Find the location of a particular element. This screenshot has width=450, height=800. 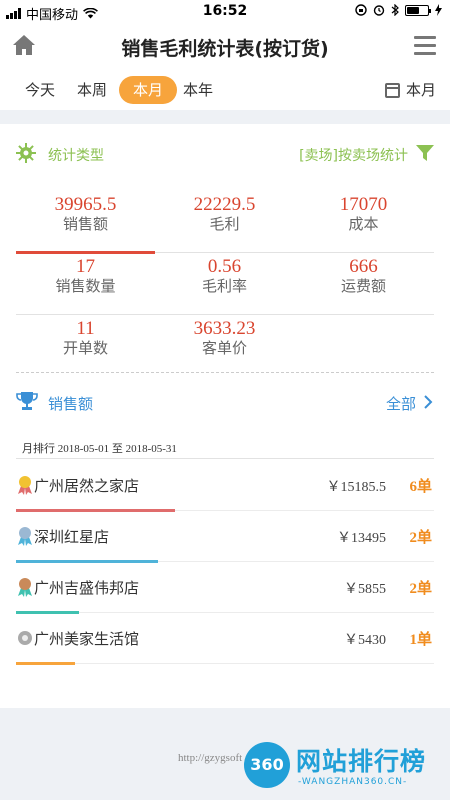

ranking-all-link: 全部 is located at coordinates (401, 403).